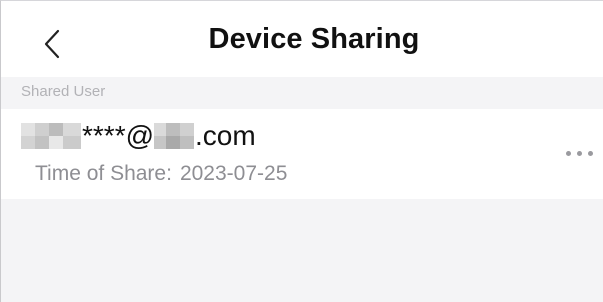 The height and width of the screenshot is (302, 603). I want to click on section-label-shared-user: Shared User, so click(63, 91).